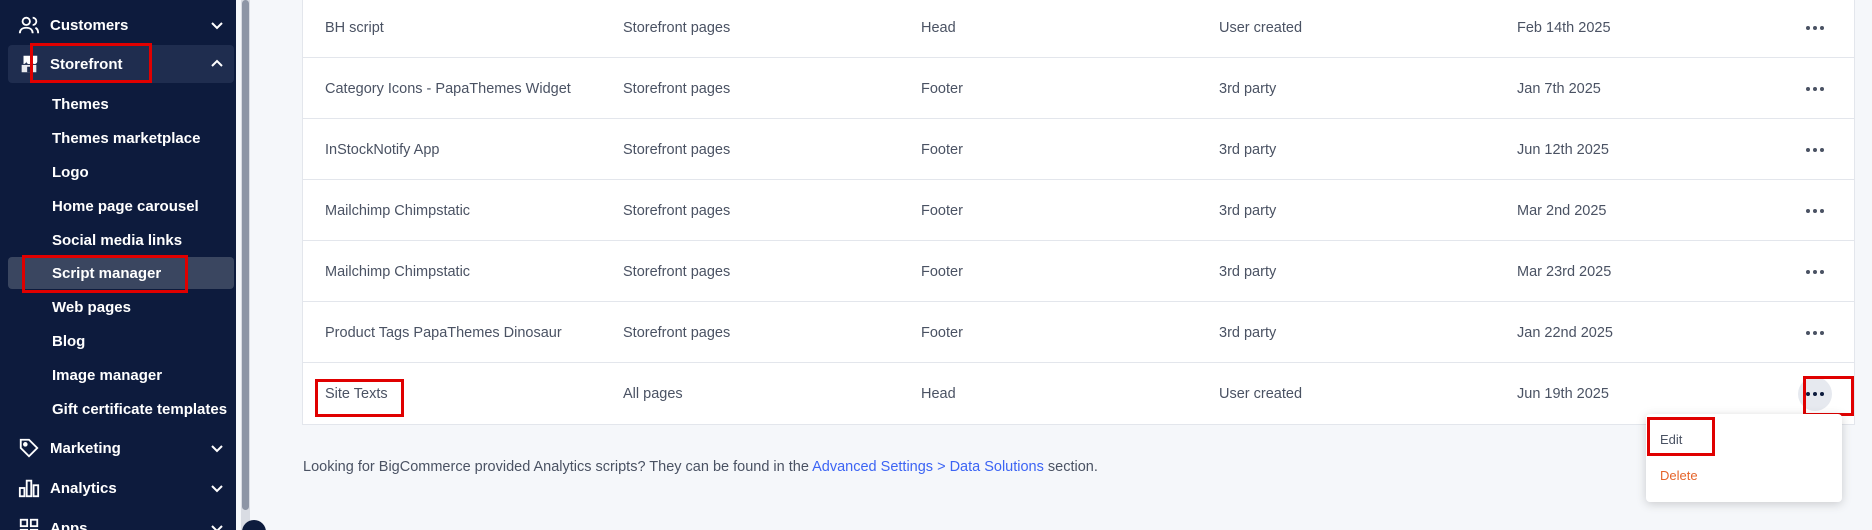 This screenshot has width=1872, height=530. I want to click on subnav-gift-certificate-templates: Gift certificate templates, so click(121, 409).